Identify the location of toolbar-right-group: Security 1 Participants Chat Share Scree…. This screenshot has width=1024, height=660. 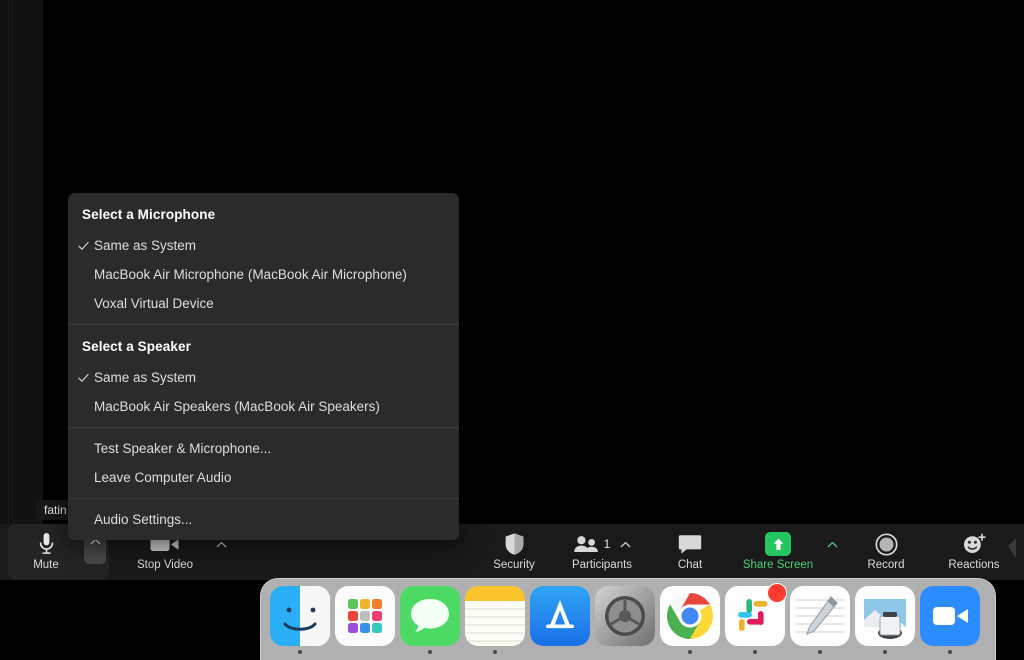
(744, 552).